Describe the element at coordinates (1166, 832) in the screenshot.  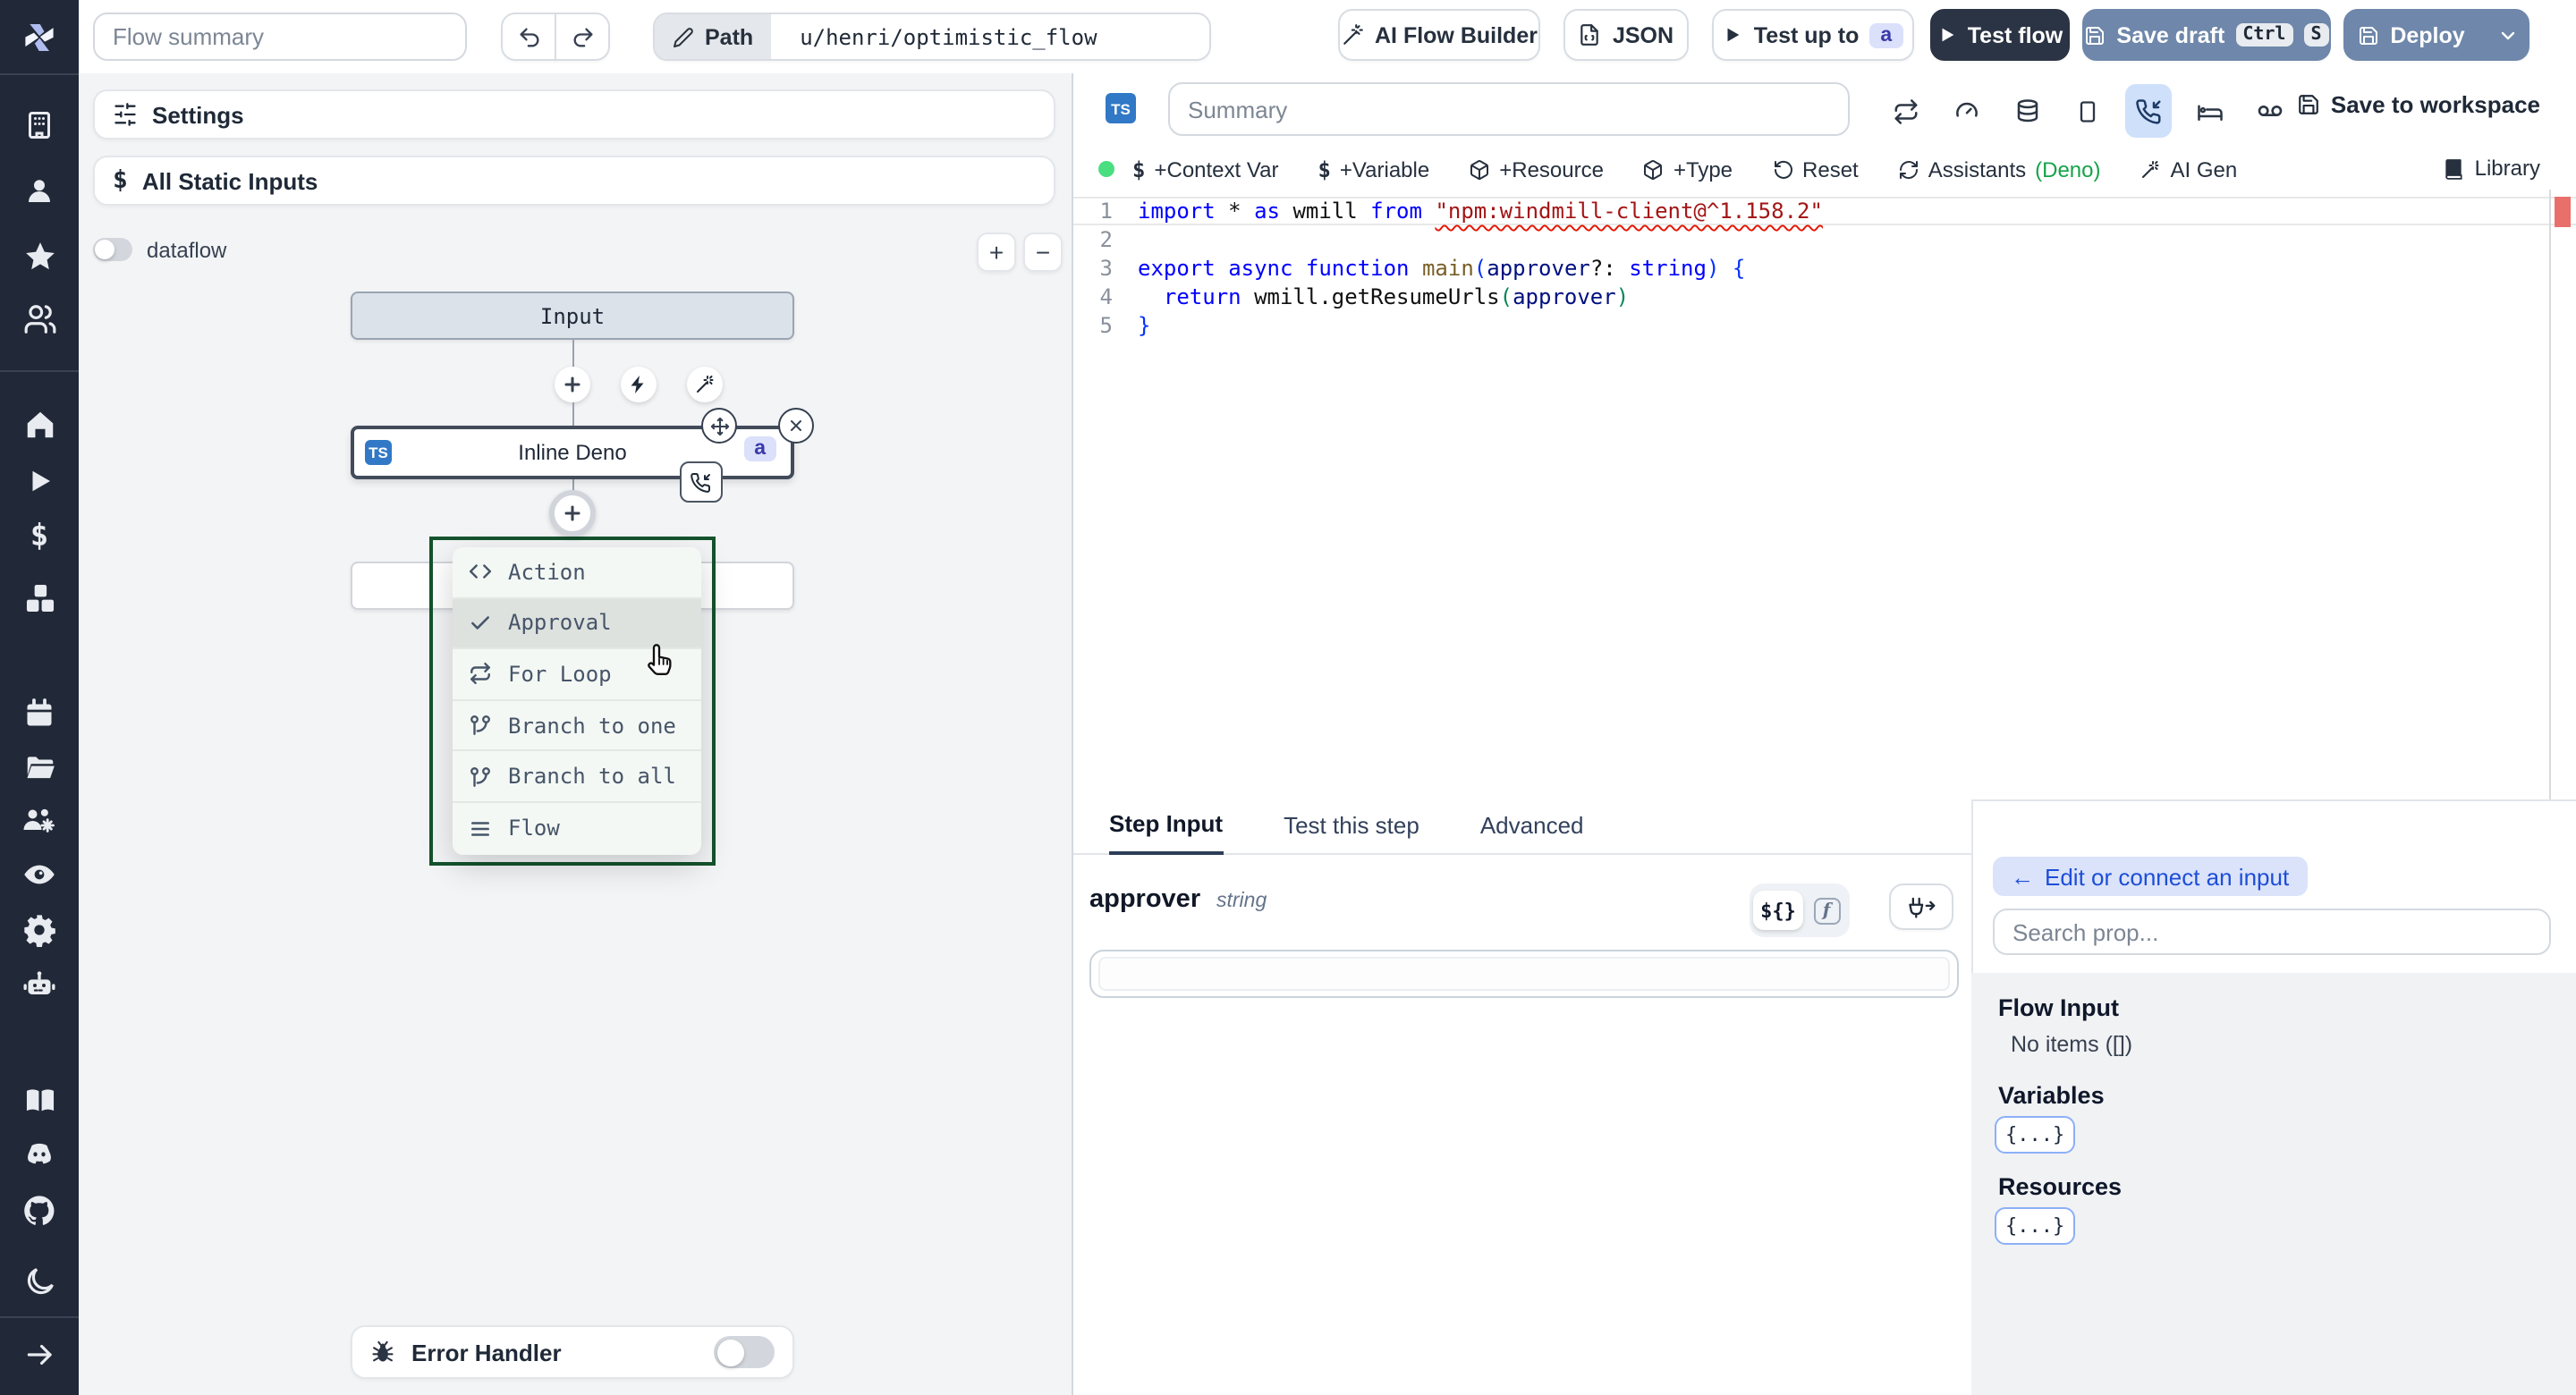
I see `tab-step-input: Step Input` at that location.